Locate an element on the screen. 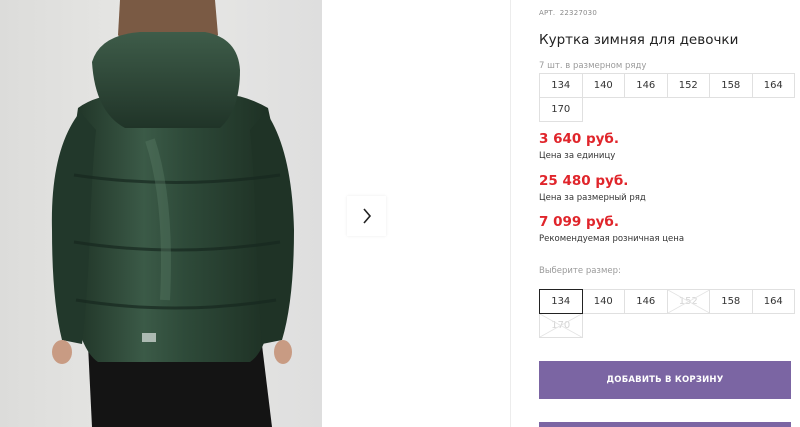  product-title: Куртка зимняя для девочки is located at coordinates (639, 40).